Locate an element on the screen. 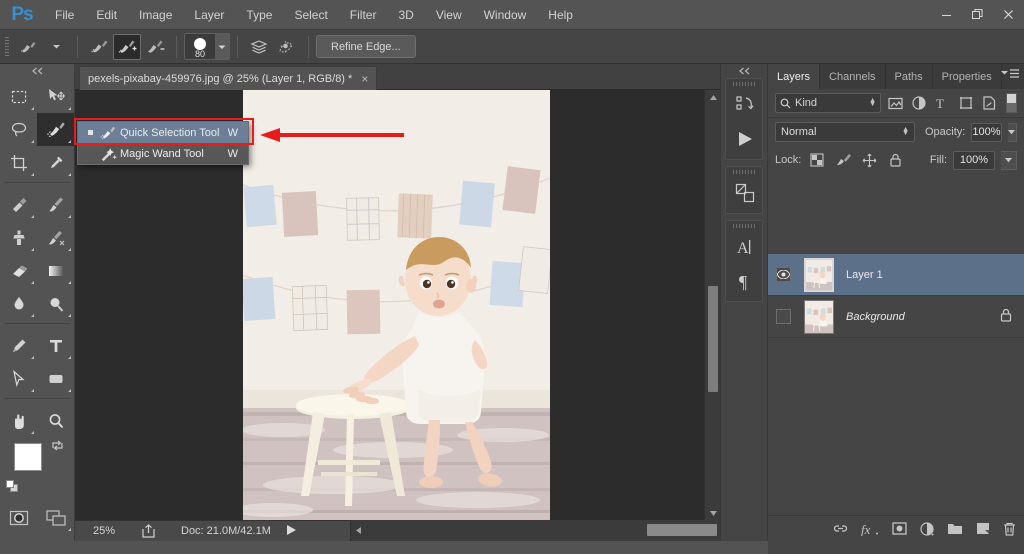 The width and height of the screenshot is (1024, 554). layer-row: Background is located at coordinates (896, 317).